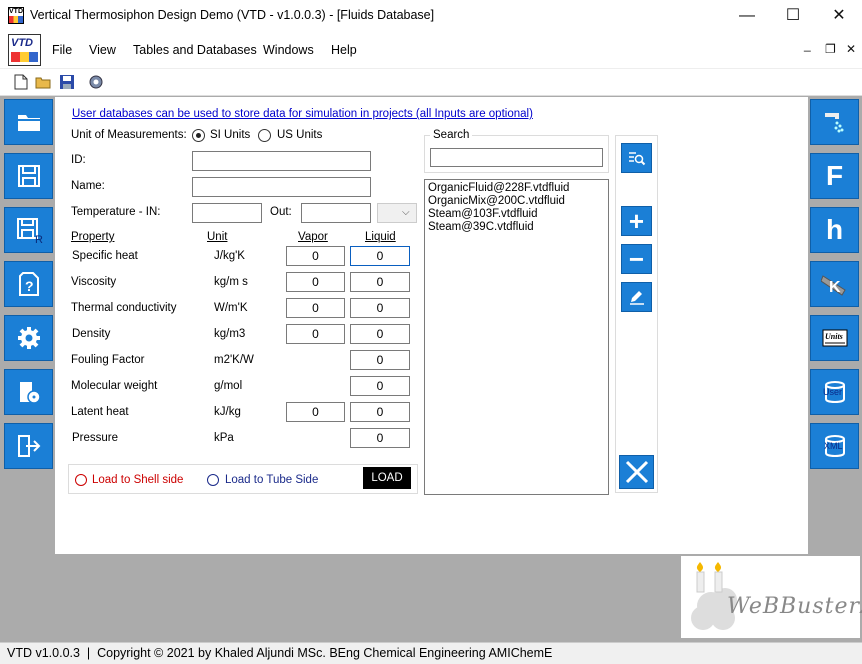 The width and height of the screenshot is (862, 664). What do you see at coordinates (21, 82) in the screenshot?
I see `new-file-icon` at bounding box center [21, 82].